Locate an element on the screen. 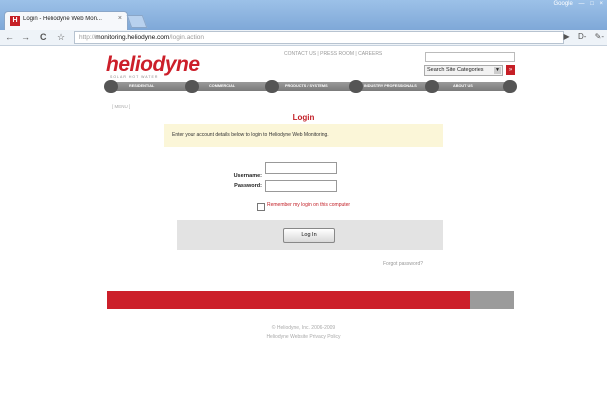 Image resolution: width=607 pixels, height=406 pixels. site-search-input is located at coordinates (470, 57).